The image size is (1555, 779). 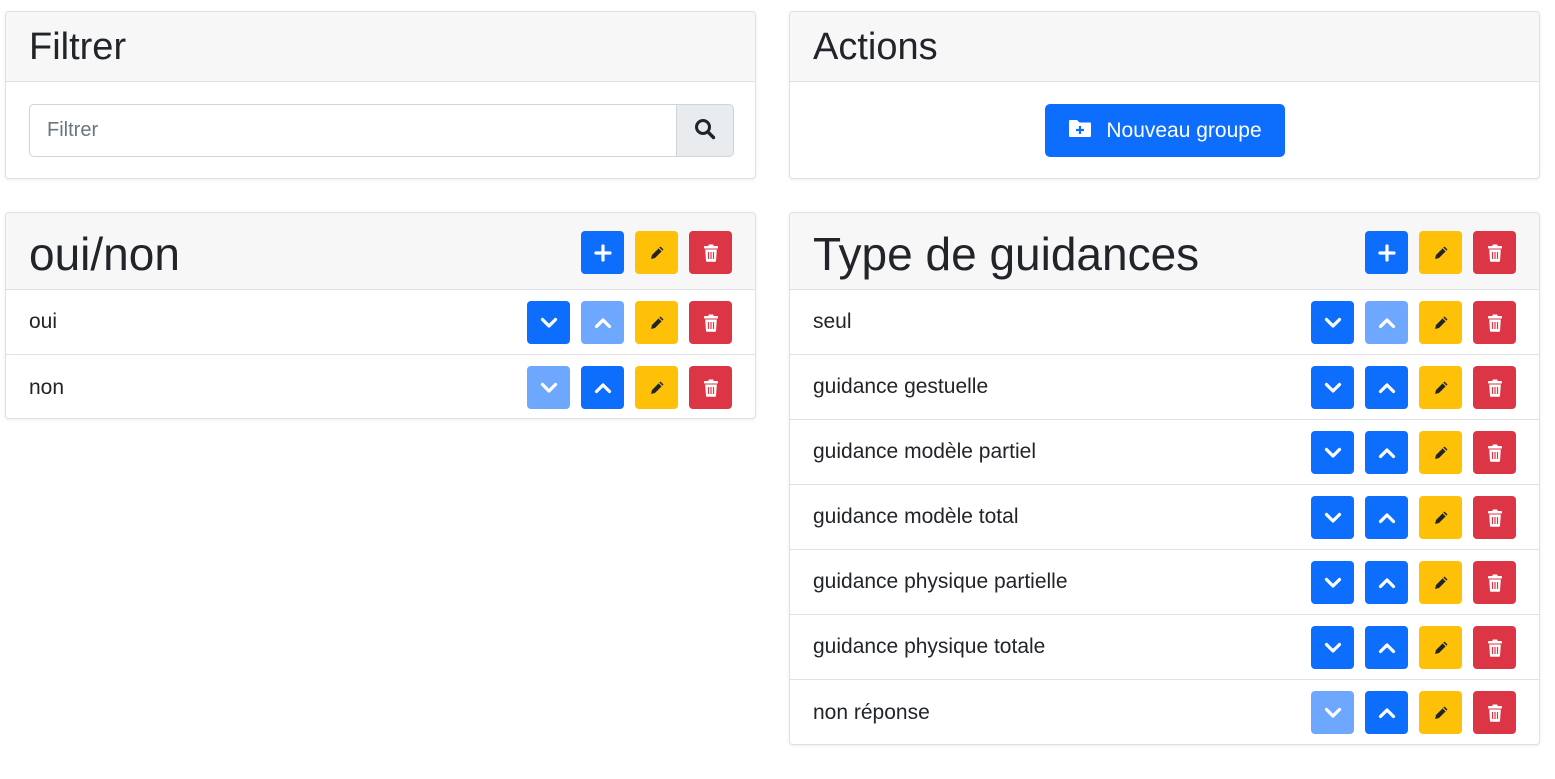 What do you see at coordinates (47, 387) in the screenshot?
I see `list-item-label: non` at bounding box center [47, 387].